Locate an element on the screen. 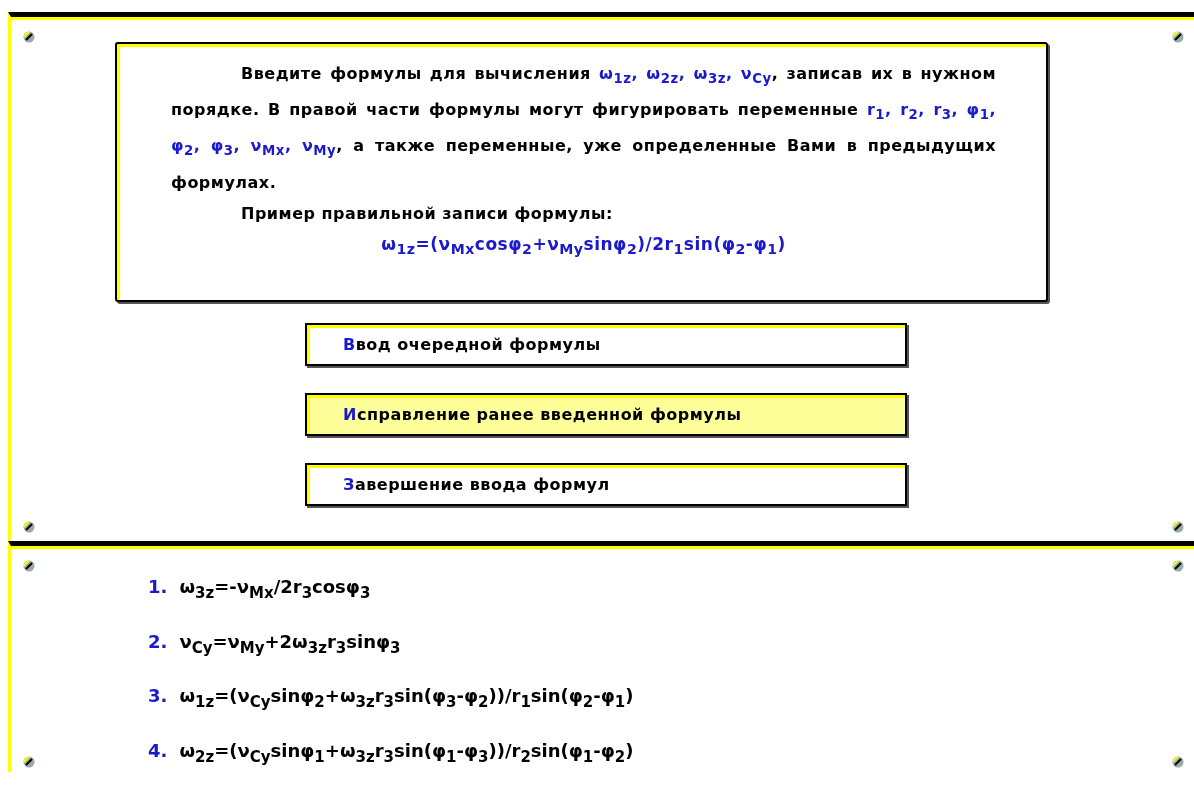  menu-button: Исправление ранее введенной формулы is located at coordinates (606, 414).